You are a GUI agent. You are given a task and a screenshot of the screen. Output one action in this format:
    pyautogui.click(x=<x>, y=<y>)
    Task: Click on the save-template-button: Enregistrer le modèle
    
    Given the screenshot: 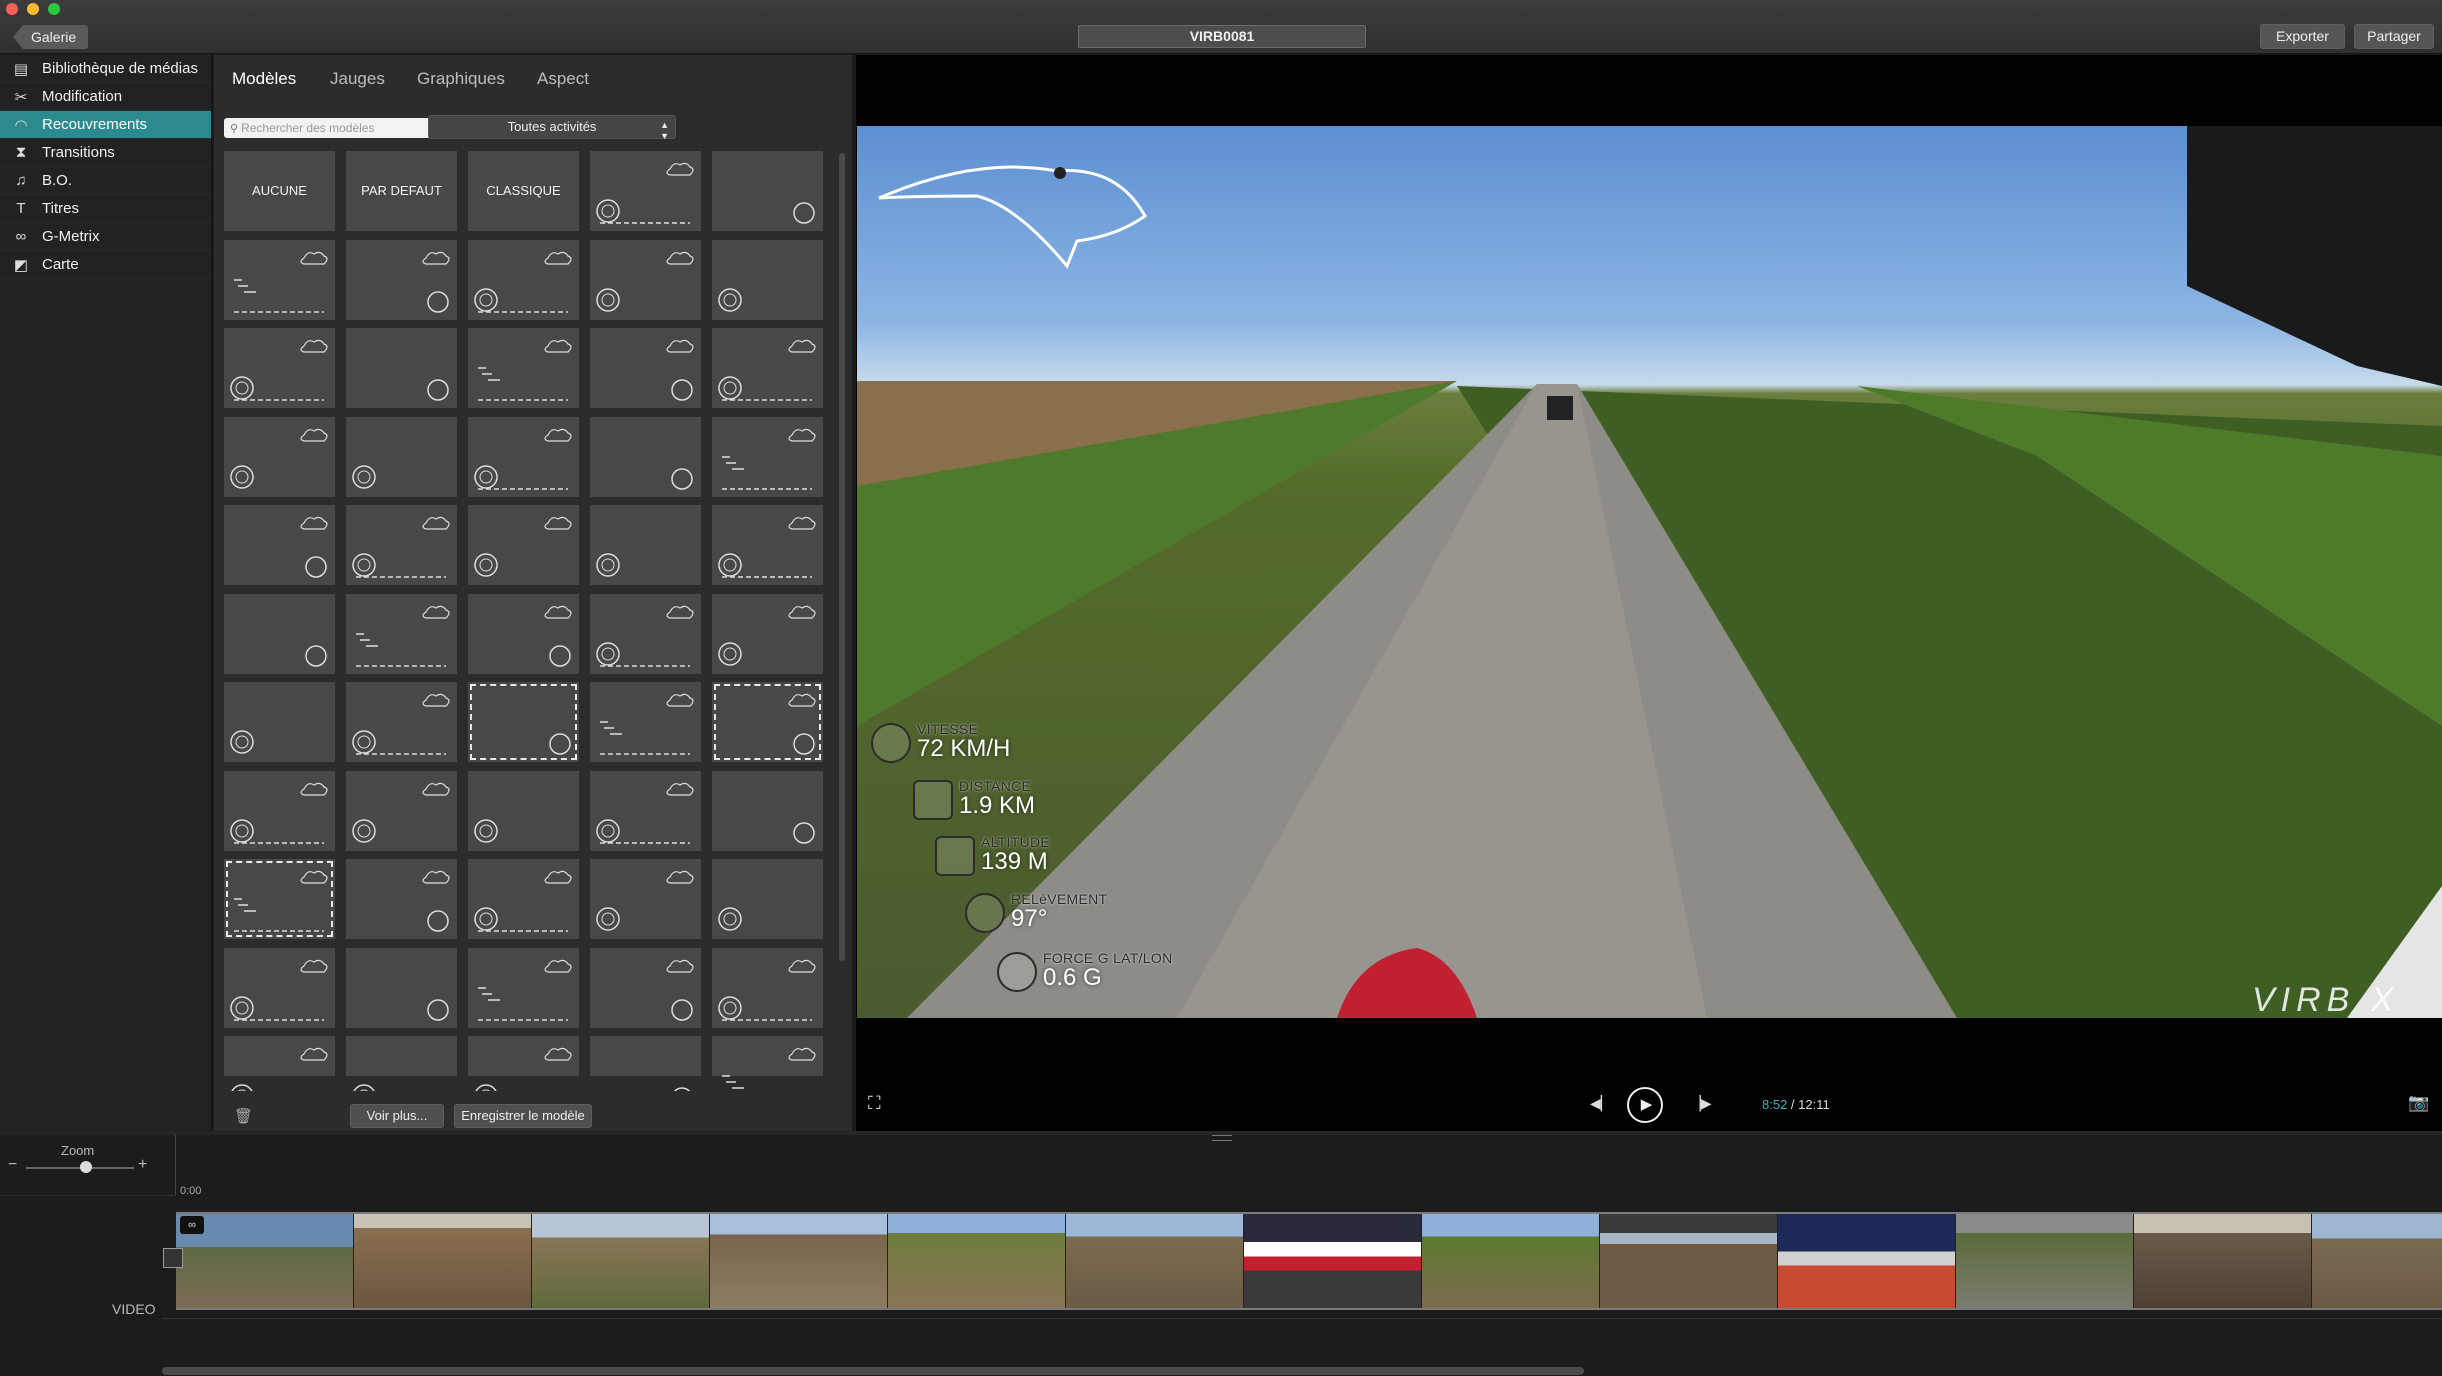 What is the action you would take?
    pyautogui.click(x=523, y=1116)
    